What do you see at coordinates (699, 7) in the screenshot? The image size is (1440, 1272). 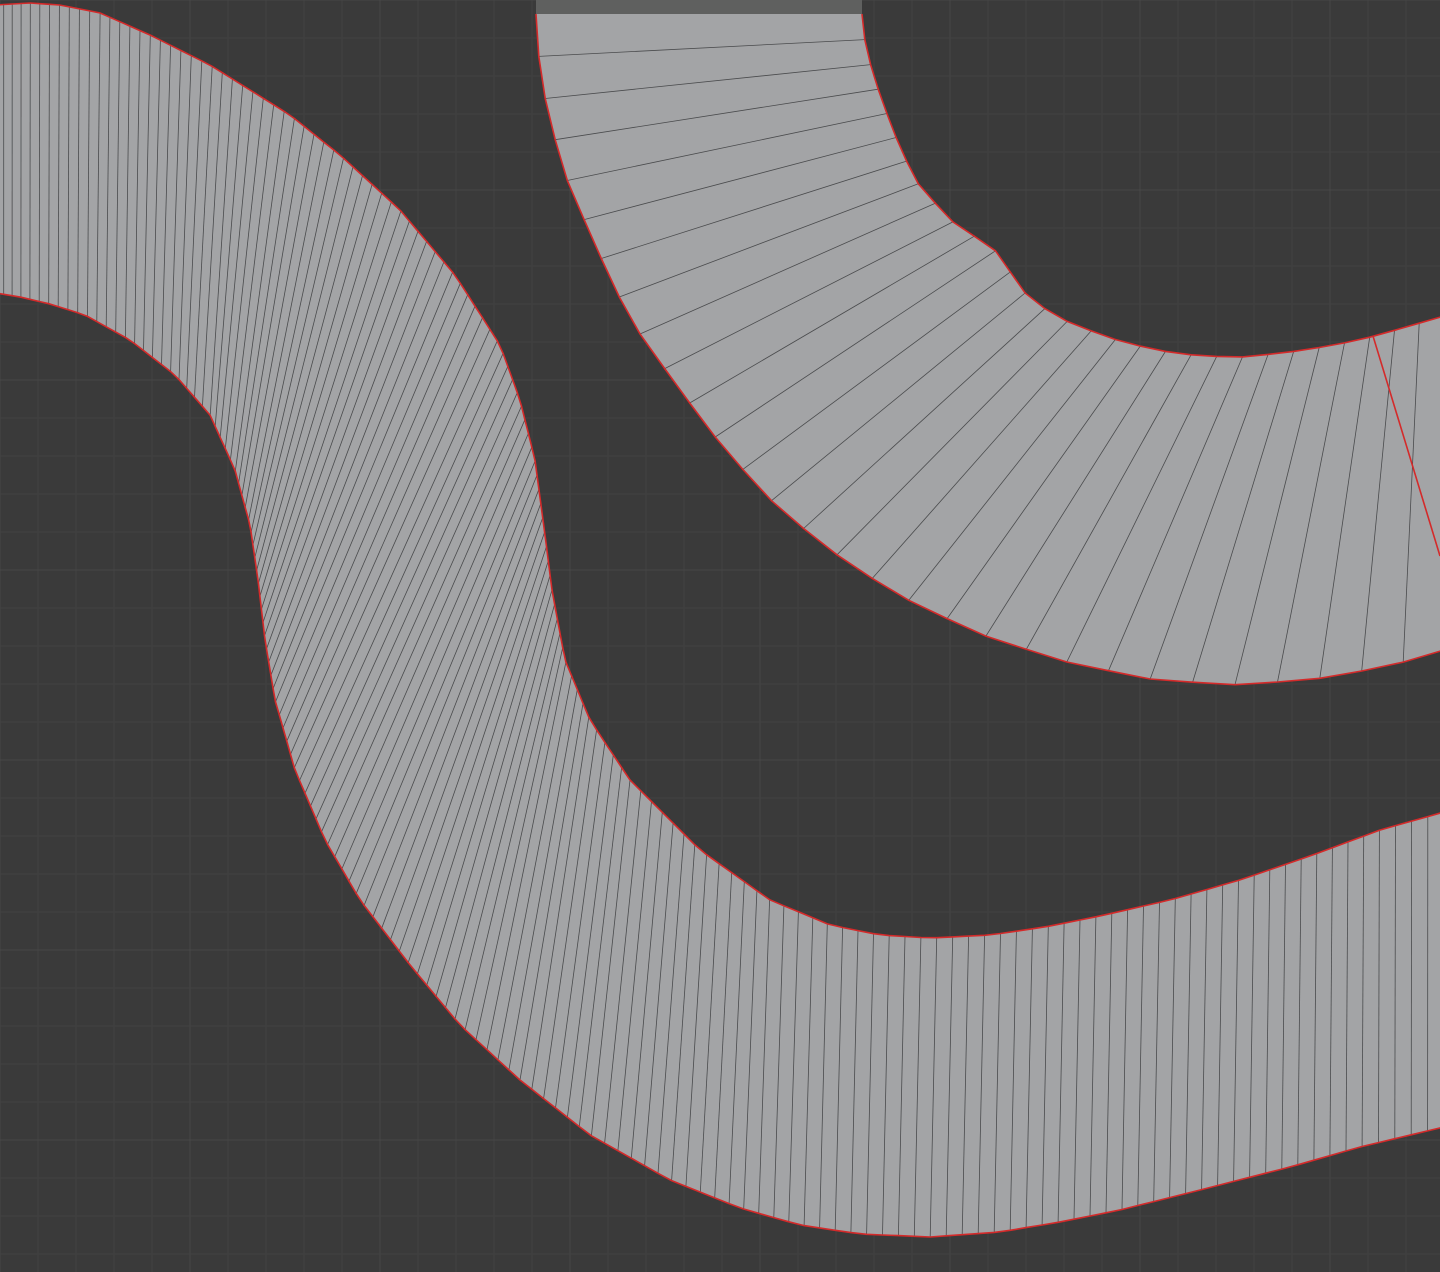 I see `mesh-arc-strip-cap` at bounding box center [699, 7].